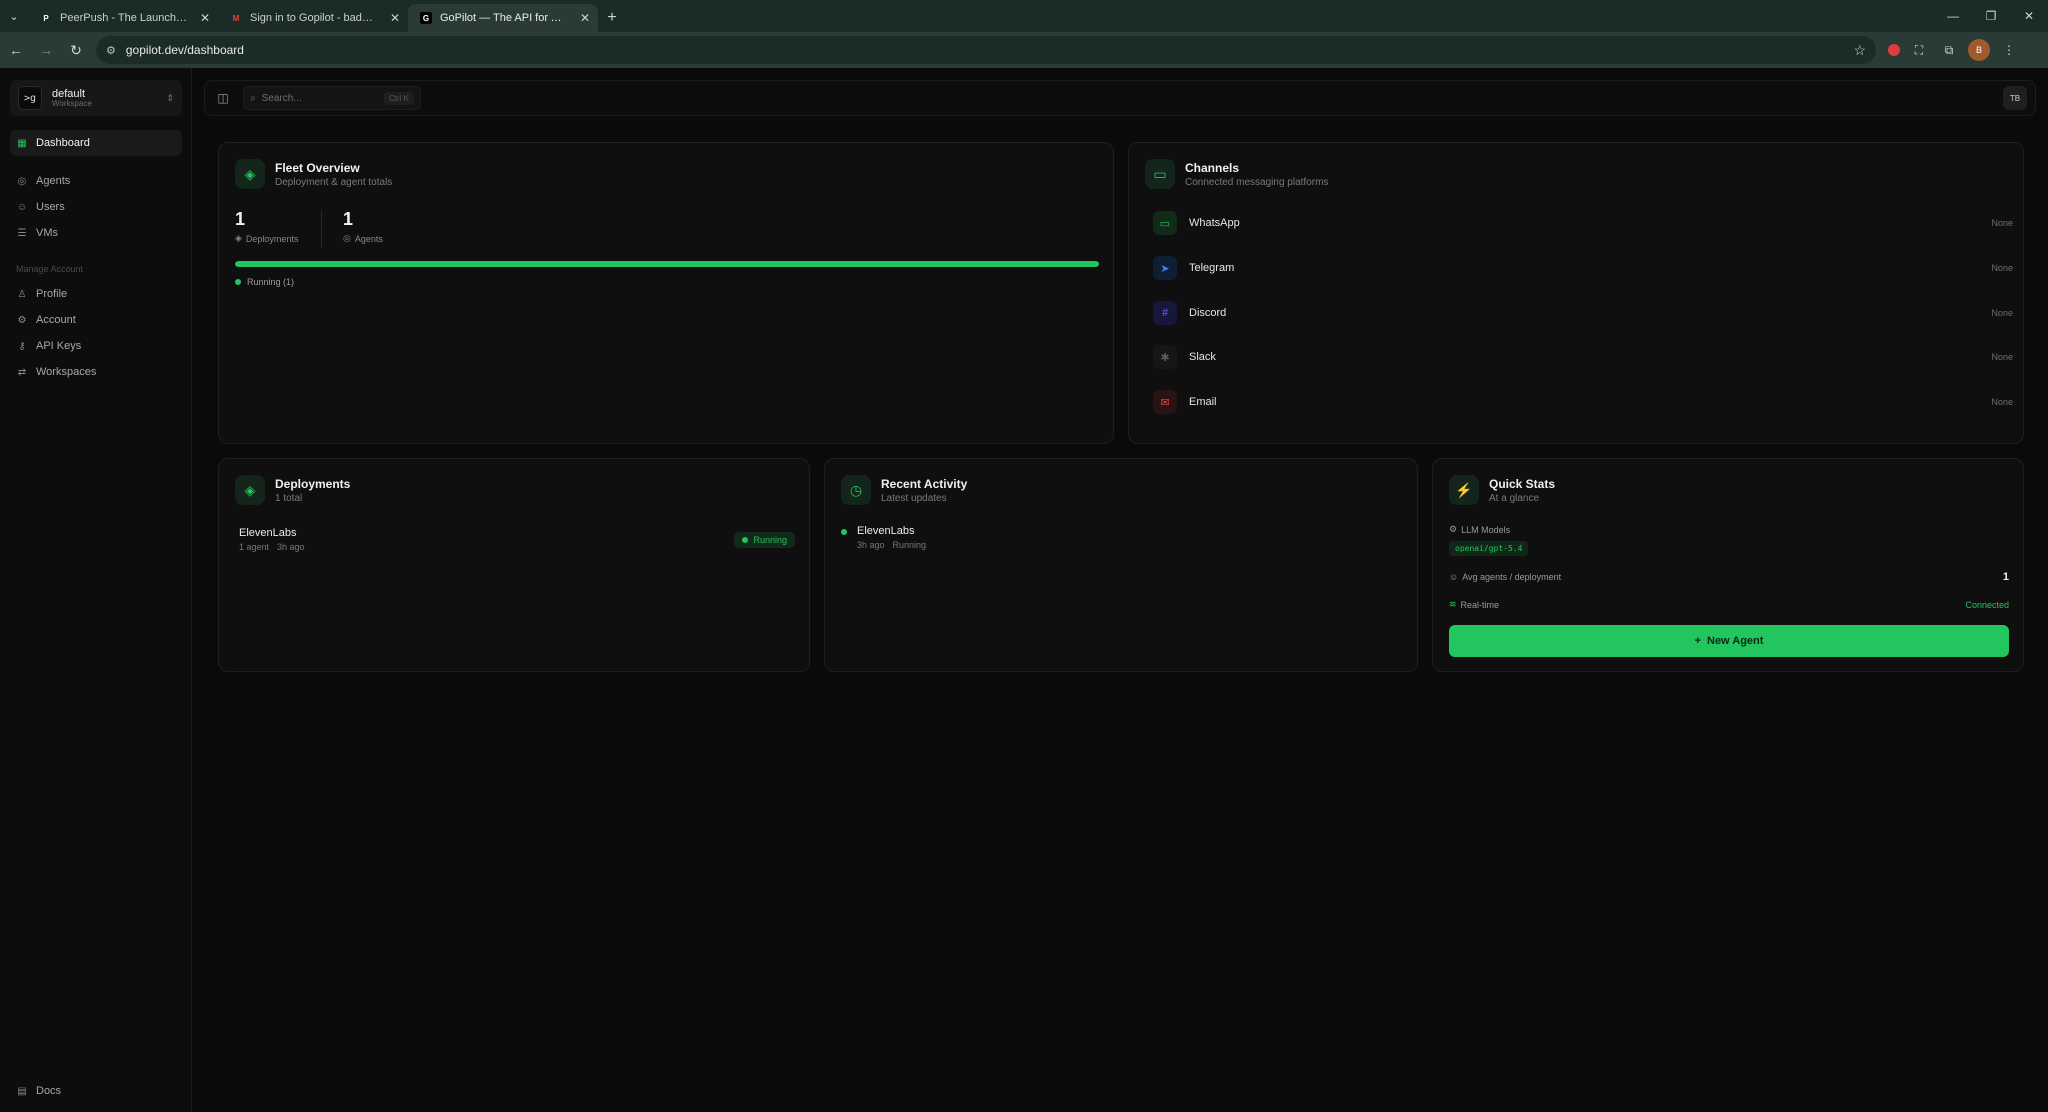 The height and width of the screenshot is (1112, 2048). Describe the element at coordinates (76, 50) in the screenshot. I see `reload-icon: ↻` at that location.